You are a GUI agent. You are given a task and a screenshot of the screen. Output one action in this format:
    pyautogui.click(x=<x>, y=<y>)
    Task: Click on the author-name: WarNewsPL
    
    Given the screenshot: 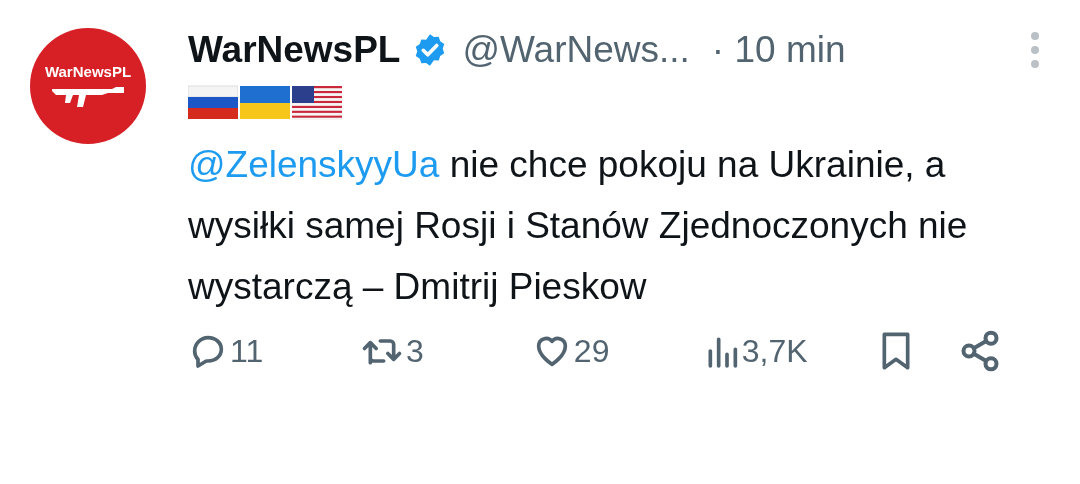 What is the action you would take?
    pyautogui.click(x=294, y=50)
    